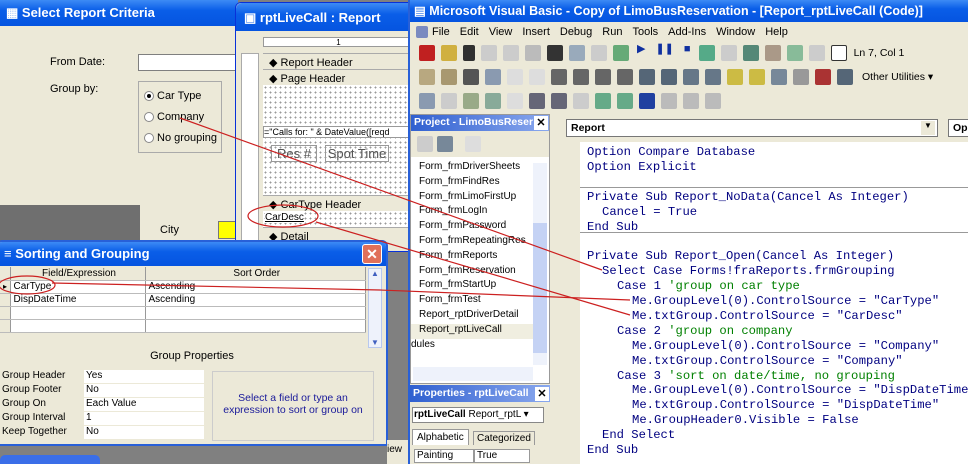 The height and width of the screenshot is (464, 968). Describe the element at coordinates (391, 194) in the screenshot. I see `annotation-line-company` at that location.